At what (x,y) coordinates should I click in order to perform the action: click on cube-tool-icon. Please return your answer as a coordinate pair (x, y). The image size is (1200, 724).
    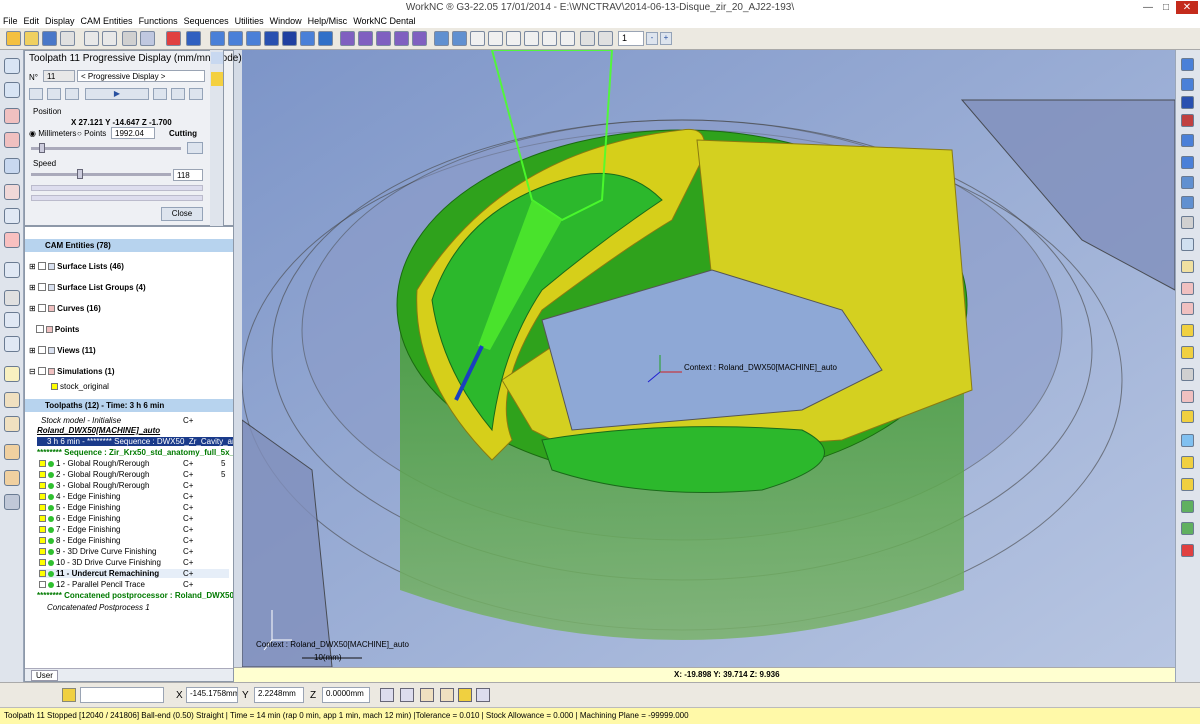
    Looking at the image, I should click on (12, 66).